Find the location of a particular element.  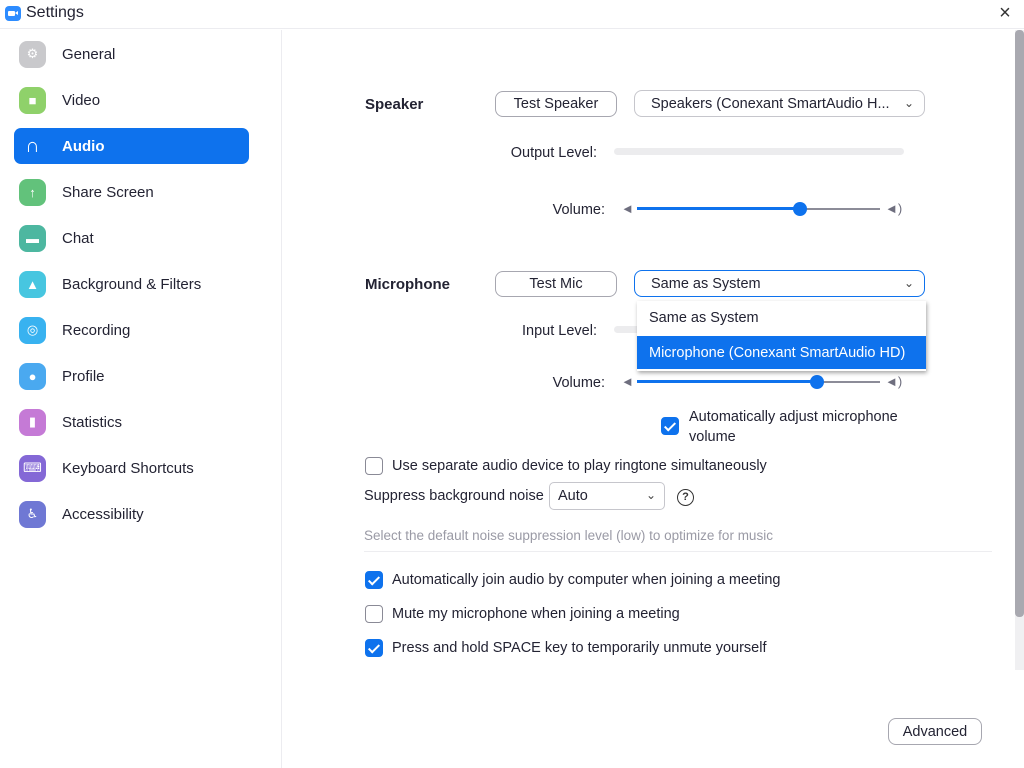

accessibility-icon: ♿ is located at coordinates (32, 514).